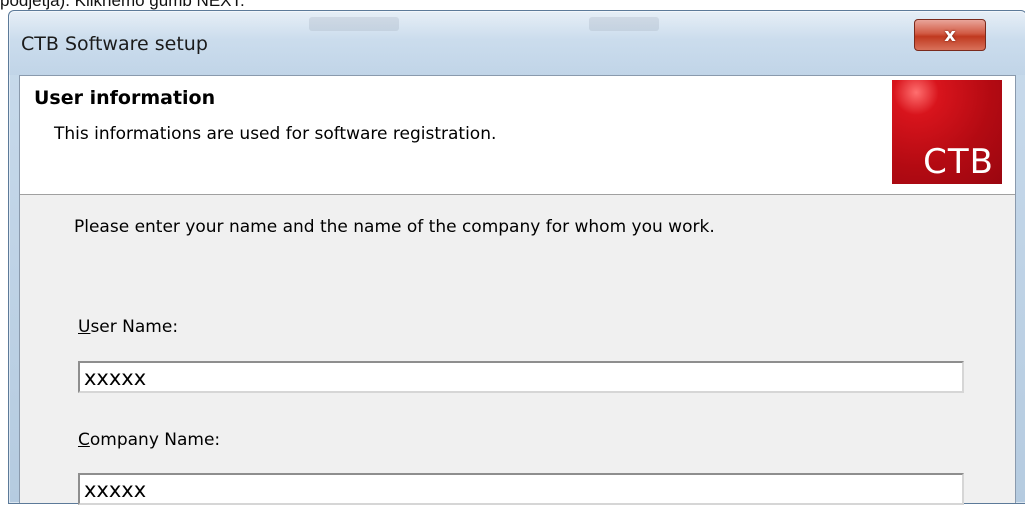 The width and height of the screenshot is (1025, 505). Describe the element at coordinates (958, 162) in the screenshot. I see `logo-text: CTB` at that location.